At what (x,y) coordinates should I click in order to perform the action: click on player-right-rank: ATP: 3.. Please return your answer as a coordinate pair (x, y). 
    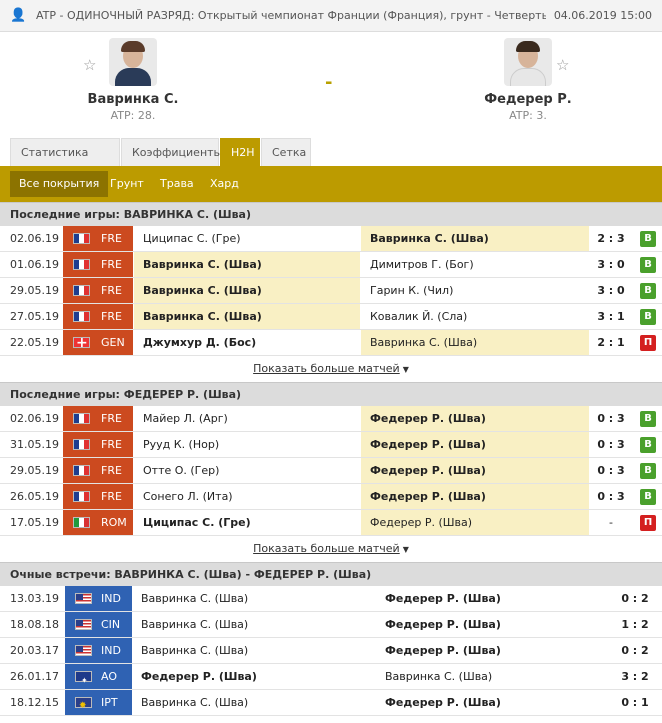
    Looking at the image, I should click on (528, 115).